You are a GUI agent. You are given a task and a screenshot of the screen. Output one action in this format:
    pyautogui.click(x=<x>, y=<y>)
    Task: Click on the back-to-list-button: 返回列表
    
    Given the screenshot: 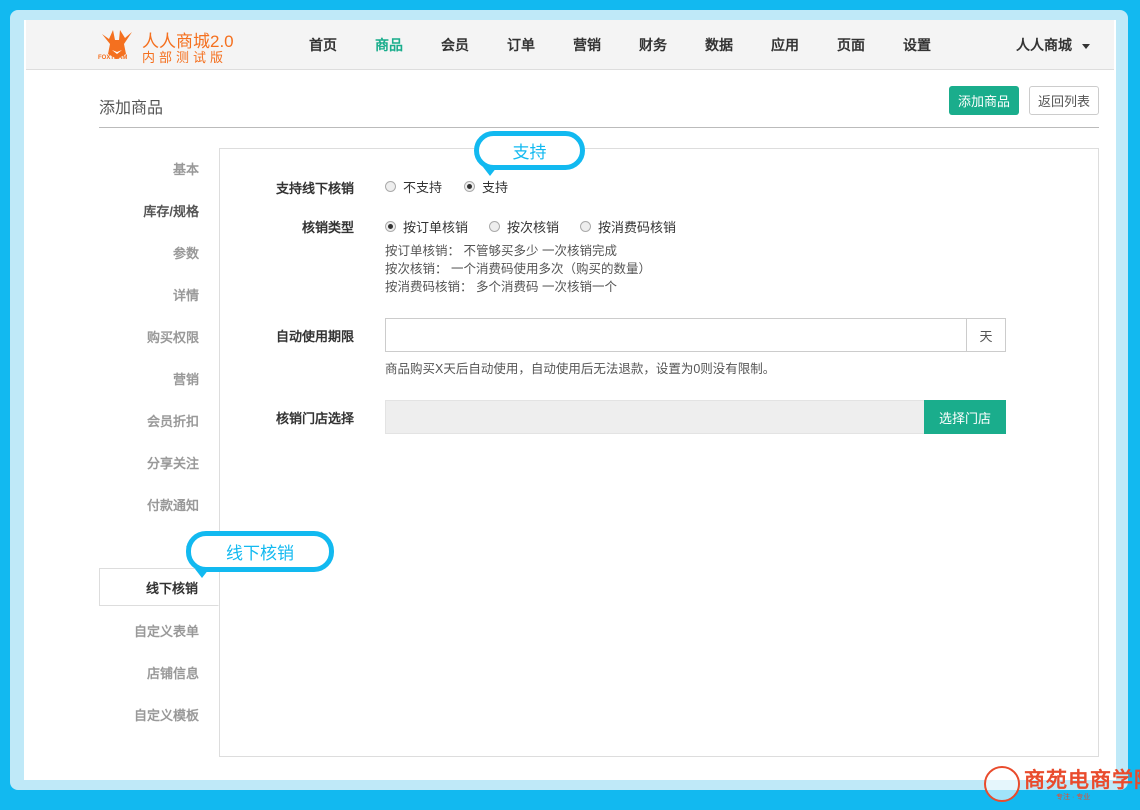 What is the action you would take?
    pyautogui.click(x=1064, y=100)
    